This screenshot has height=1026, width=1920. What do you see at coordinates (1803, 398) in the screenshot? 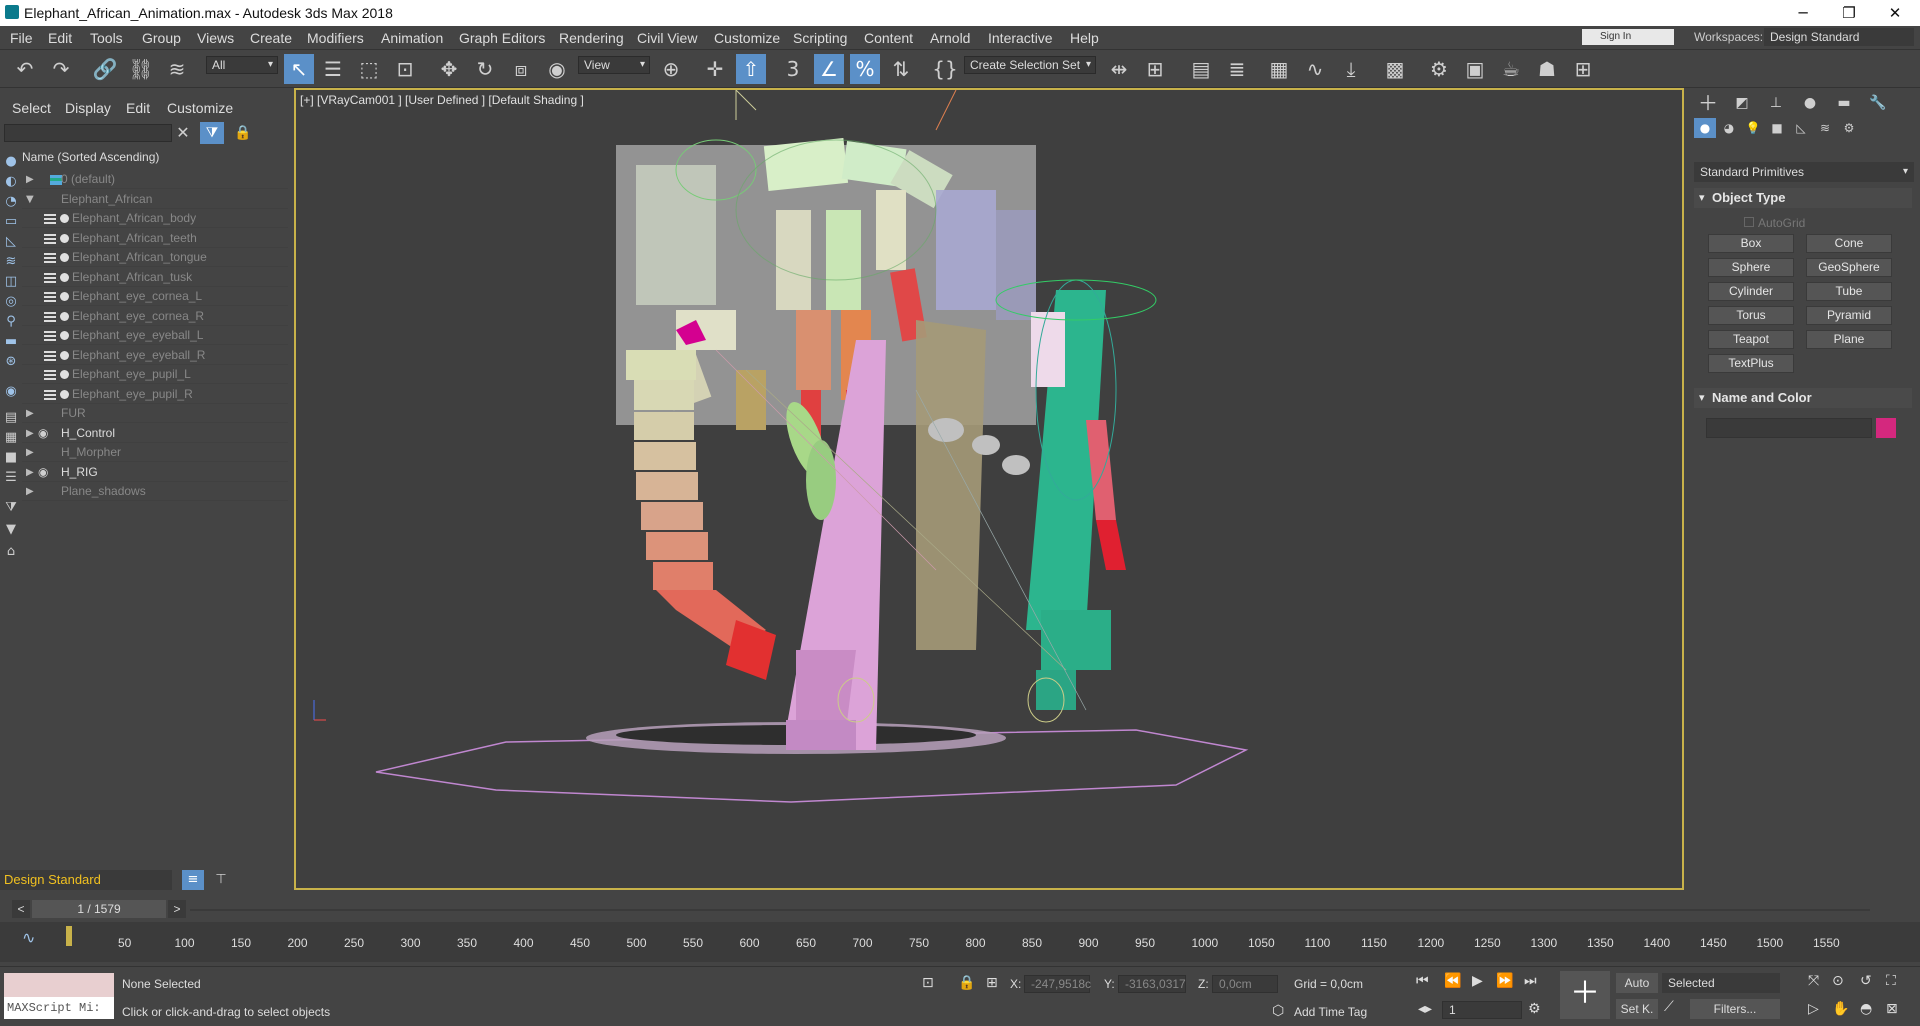
I see `rollout-name-and-color: Name and Color` at bounding box center [1803, 398].